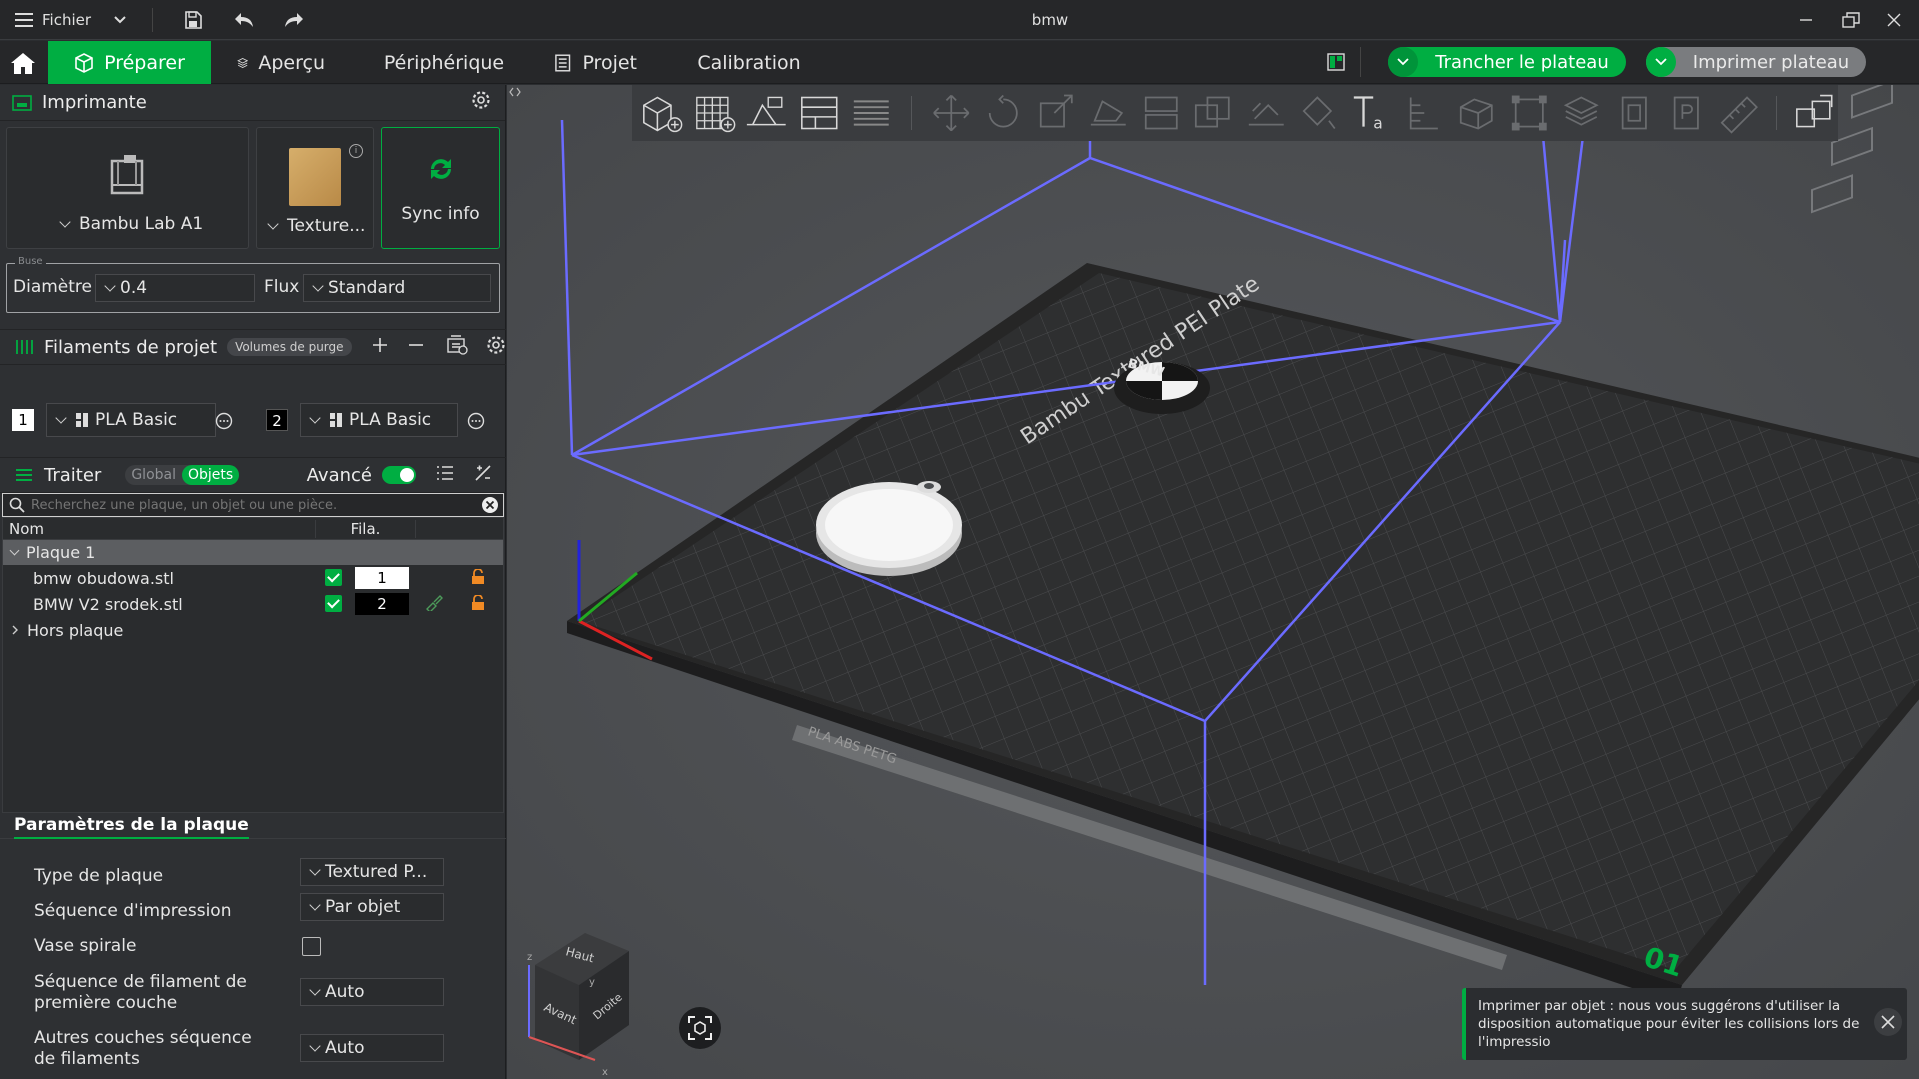  I want to click on filament-1-options-icon, so click(224, 421).